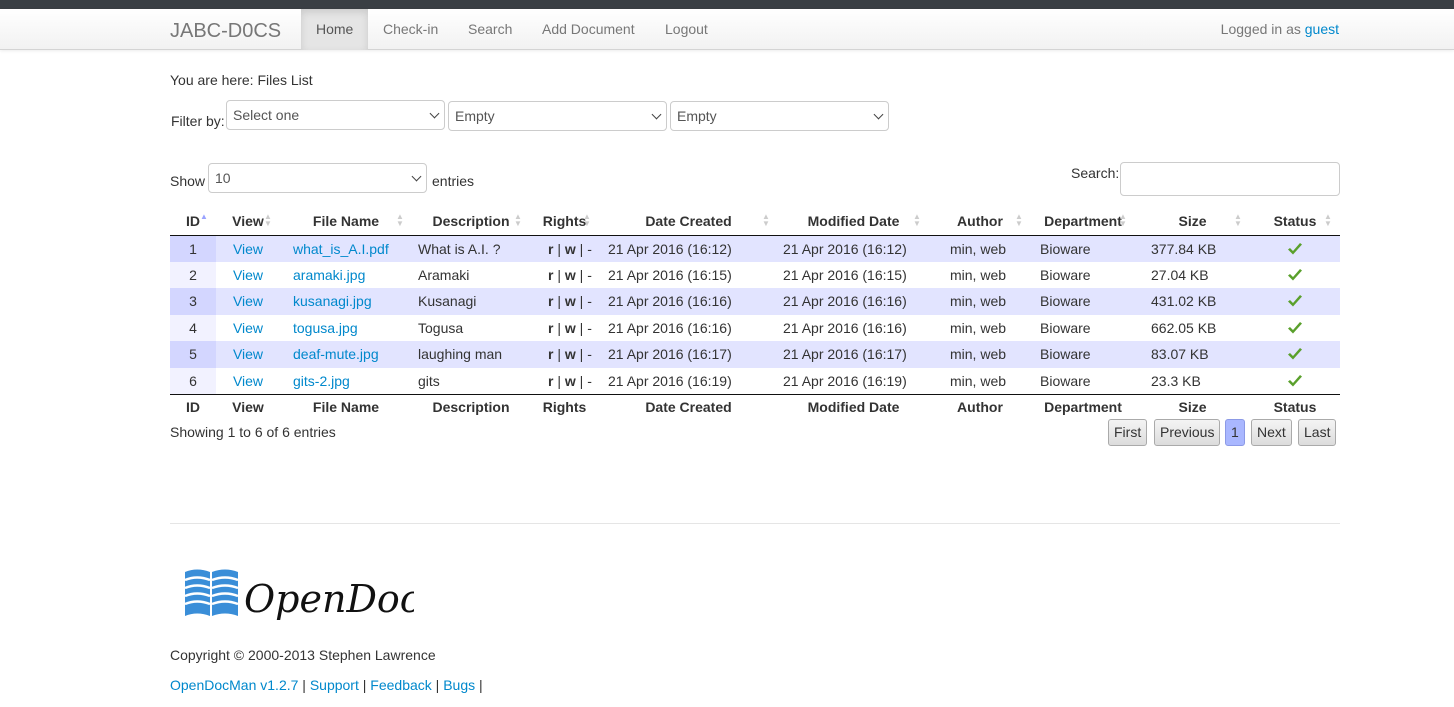 The height and width of the screenshot is (707, 1454). What do you see at coordinates (980, 222) in the screenshot?
I see `col-header-author: Author ▲ ▼` at bounding box center [980, 222].